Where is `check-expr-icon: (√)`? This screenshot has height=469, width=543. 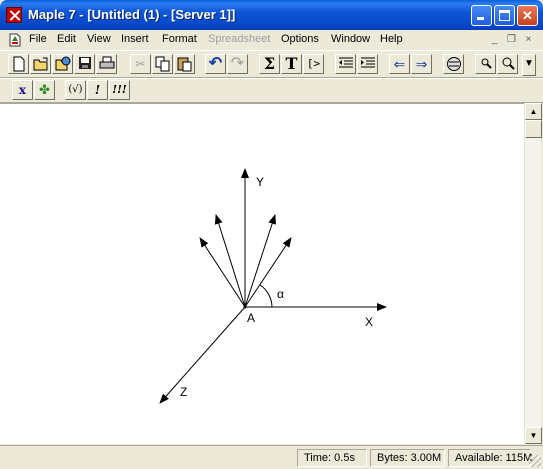
check-expr-icon: (√) is located at coordinates (75, 89).